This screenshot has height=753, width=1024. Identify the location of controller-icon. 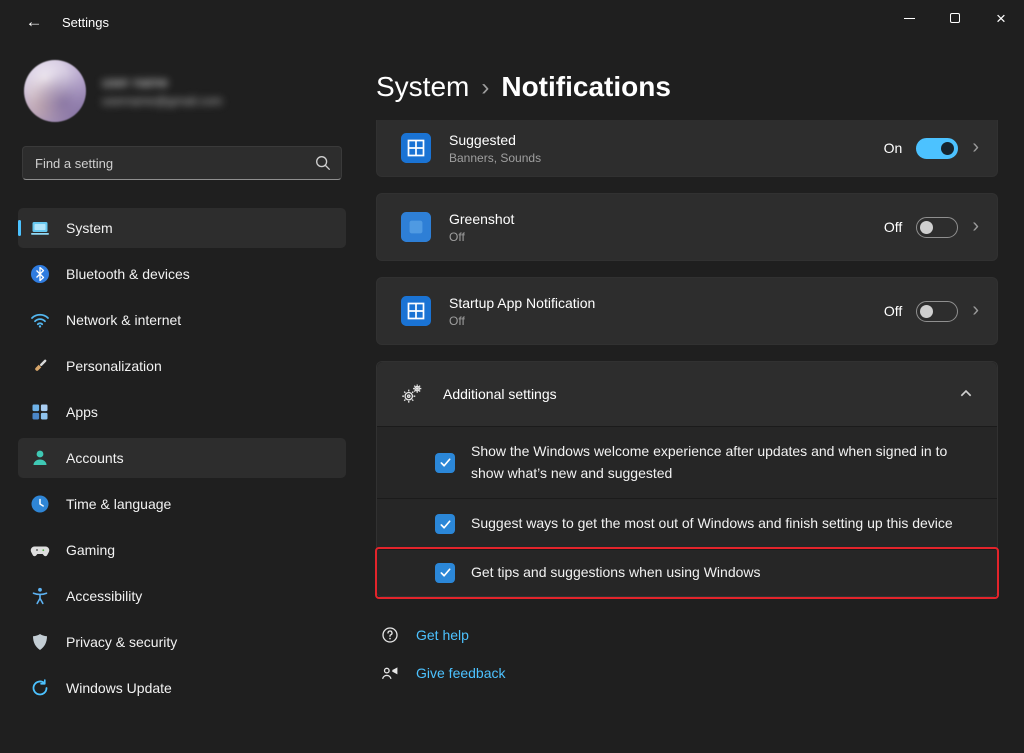
(40, 550).